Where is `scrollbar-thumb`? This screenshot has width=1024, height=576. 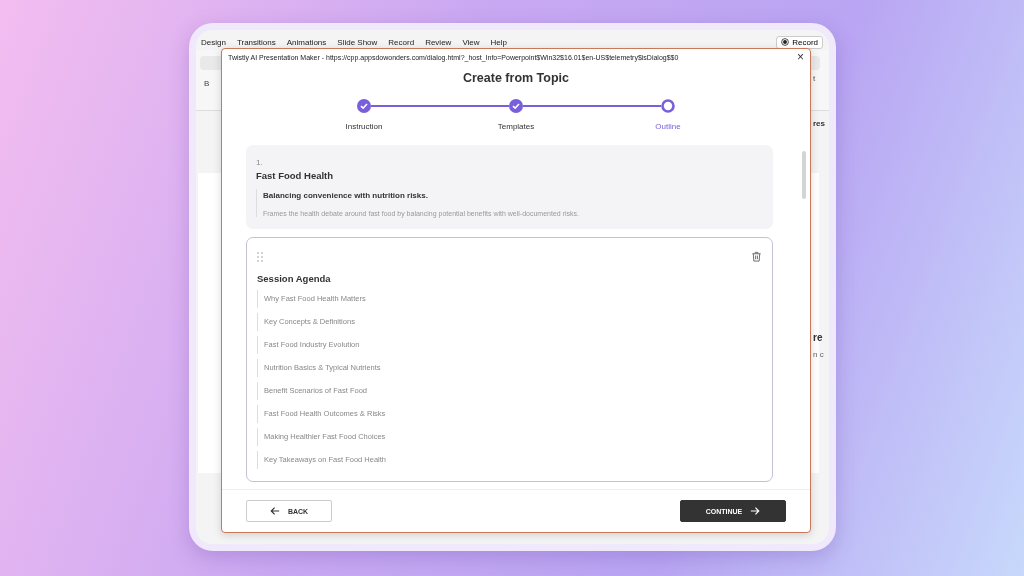 scrollbar-thumb is located at coordinates (804, 175).